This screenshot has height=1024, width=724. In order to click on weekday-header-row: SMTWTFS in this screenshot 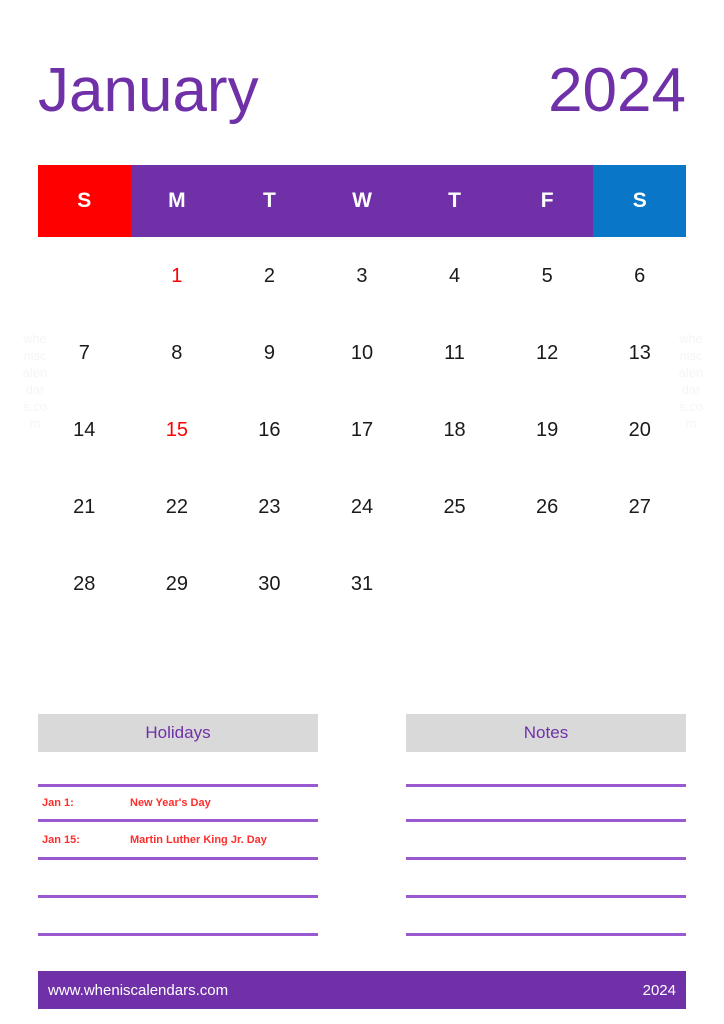, I will do `click(362, 201)`.